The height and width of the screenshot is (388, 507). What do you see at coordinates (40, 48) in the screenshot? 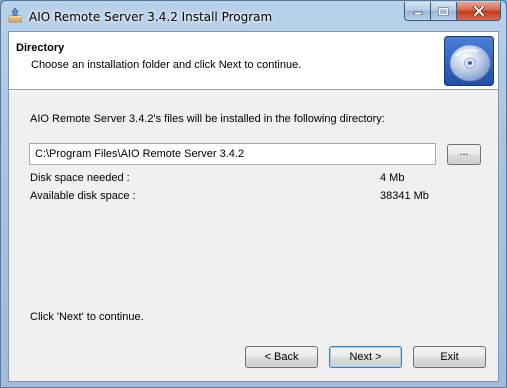
I see `page-title: Directory` at bounding box center [40, 48].